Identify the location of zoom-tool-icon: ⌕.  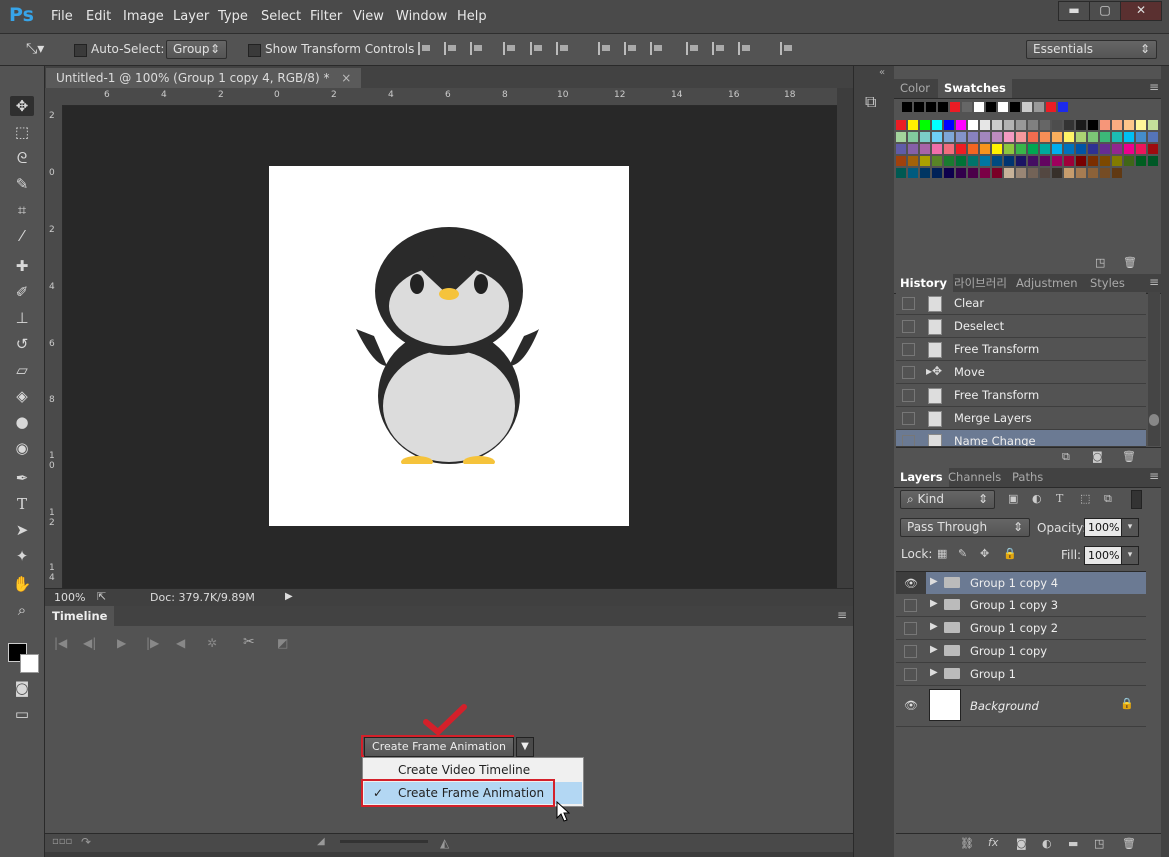
(22, 610).